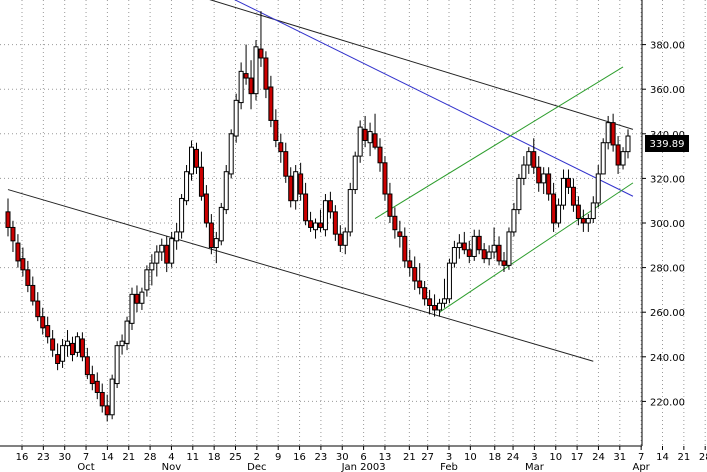  Describe the element at coordinates (667, 90) in the screenshot. I see `y-tick-label: 360.00` at that location.